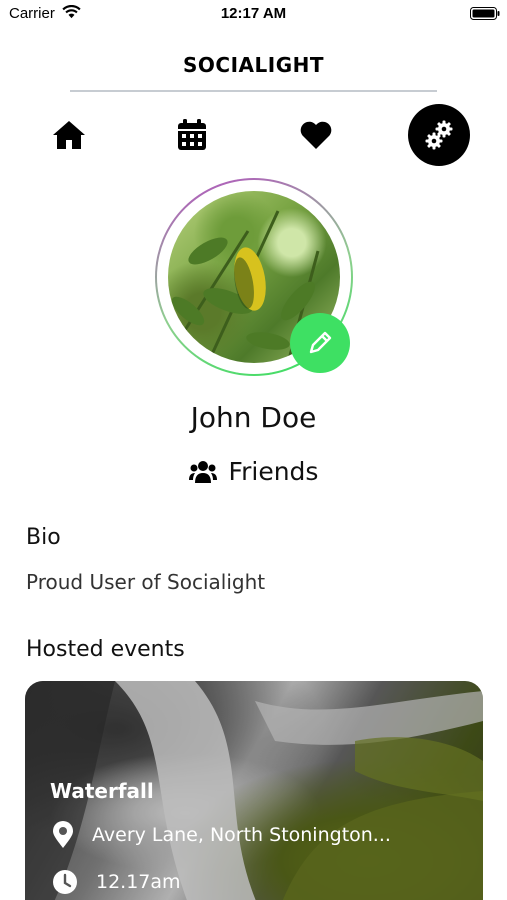 The width and height of the screenshot is (507, 900). I want to click on heart-icon, so click(316, 135).